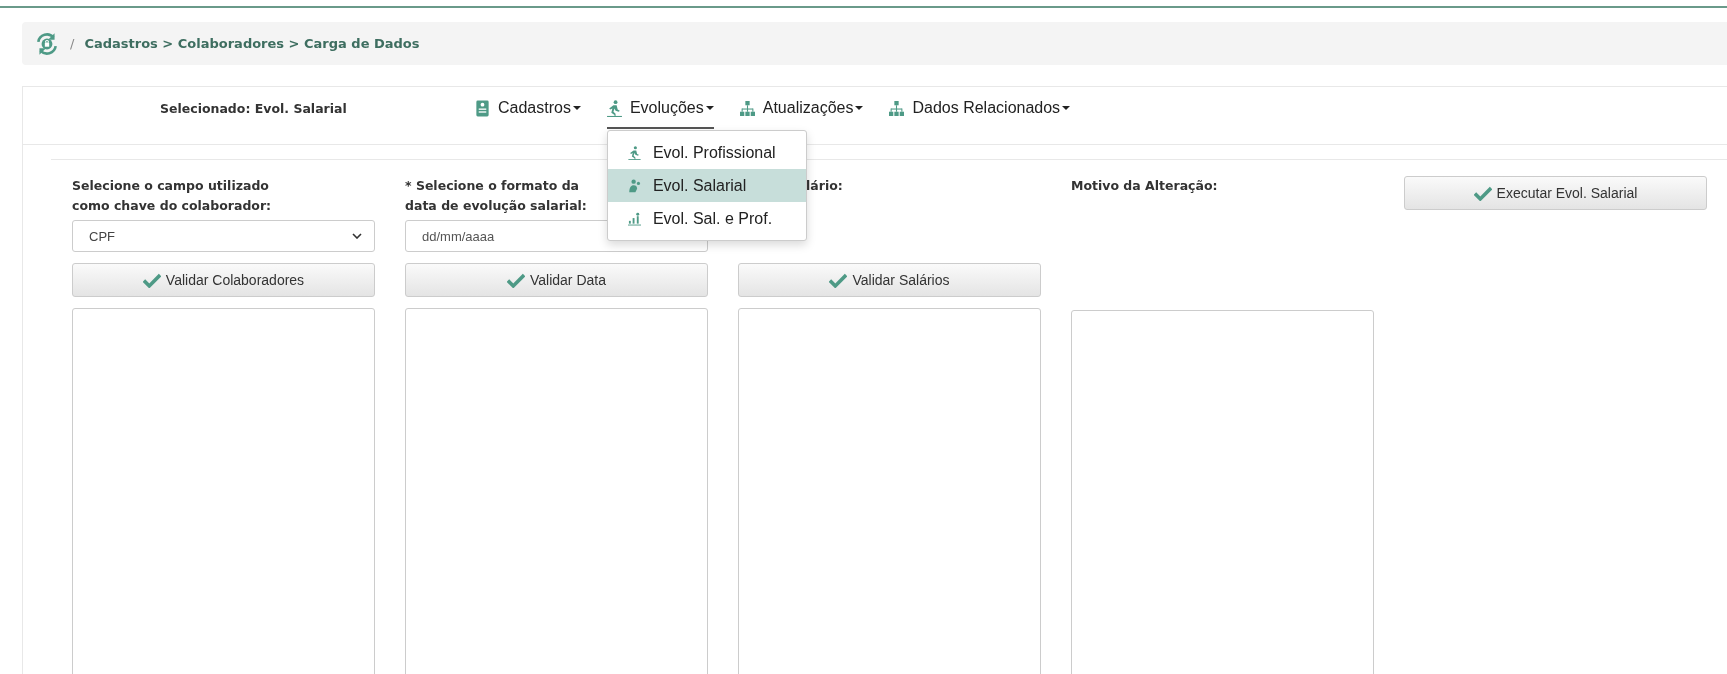  What do you see at coordinates (496, 196) in the screenshot?
I see `field-label: * Selecione o formato da data de evolução salarial:` at bounding box center [496, 196].